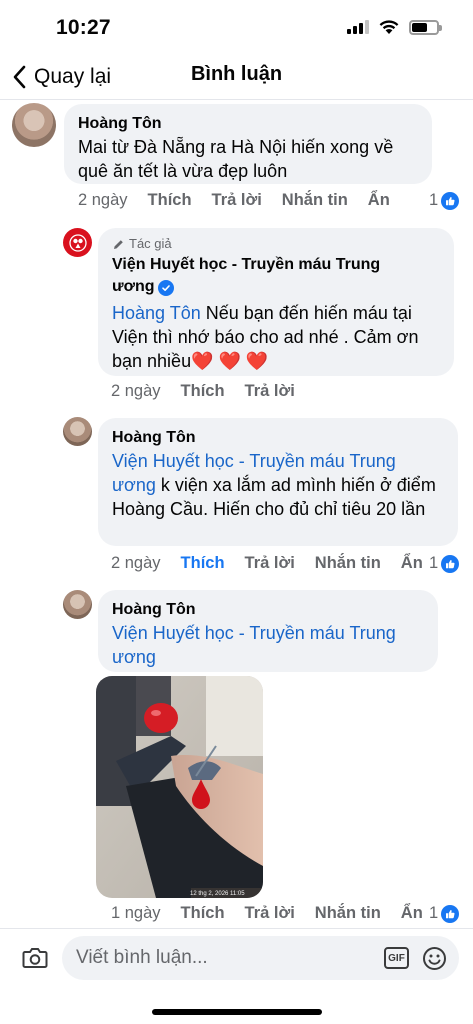  What do you see at coordinates (165, 288) in the screenshot?
I see `verified-badge-icon` at bounding box center [165, 288].